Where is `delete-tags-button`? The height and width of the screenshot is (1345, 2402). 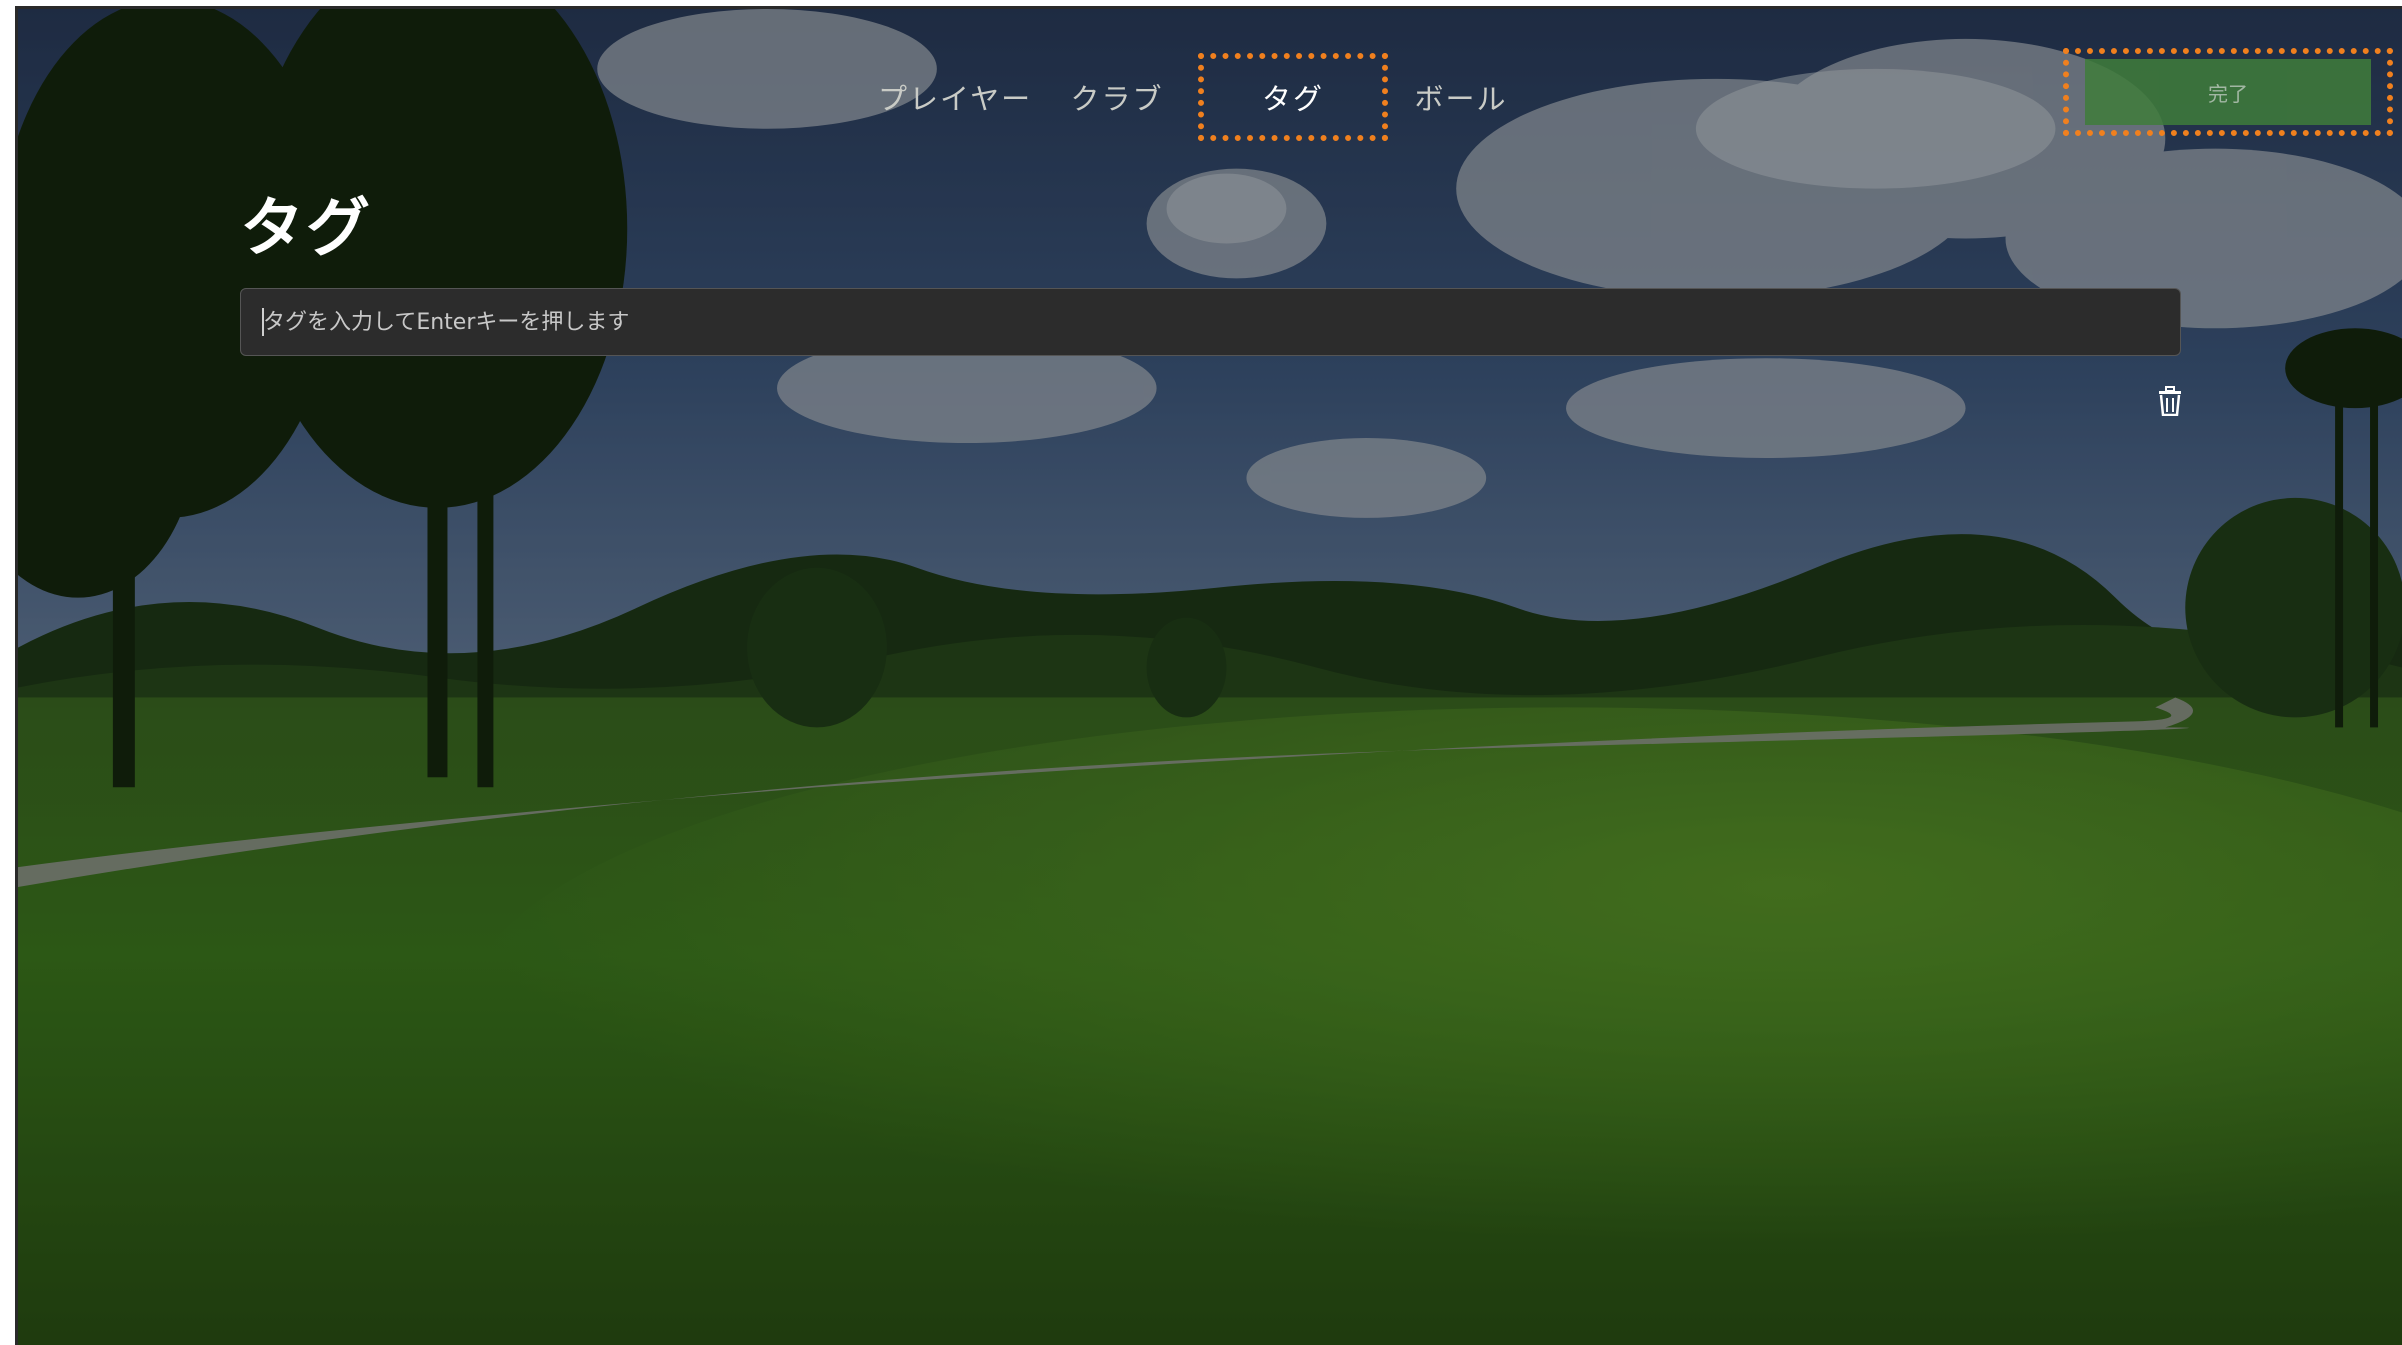
delete-tags-button is located at coordinates (2170, 401).